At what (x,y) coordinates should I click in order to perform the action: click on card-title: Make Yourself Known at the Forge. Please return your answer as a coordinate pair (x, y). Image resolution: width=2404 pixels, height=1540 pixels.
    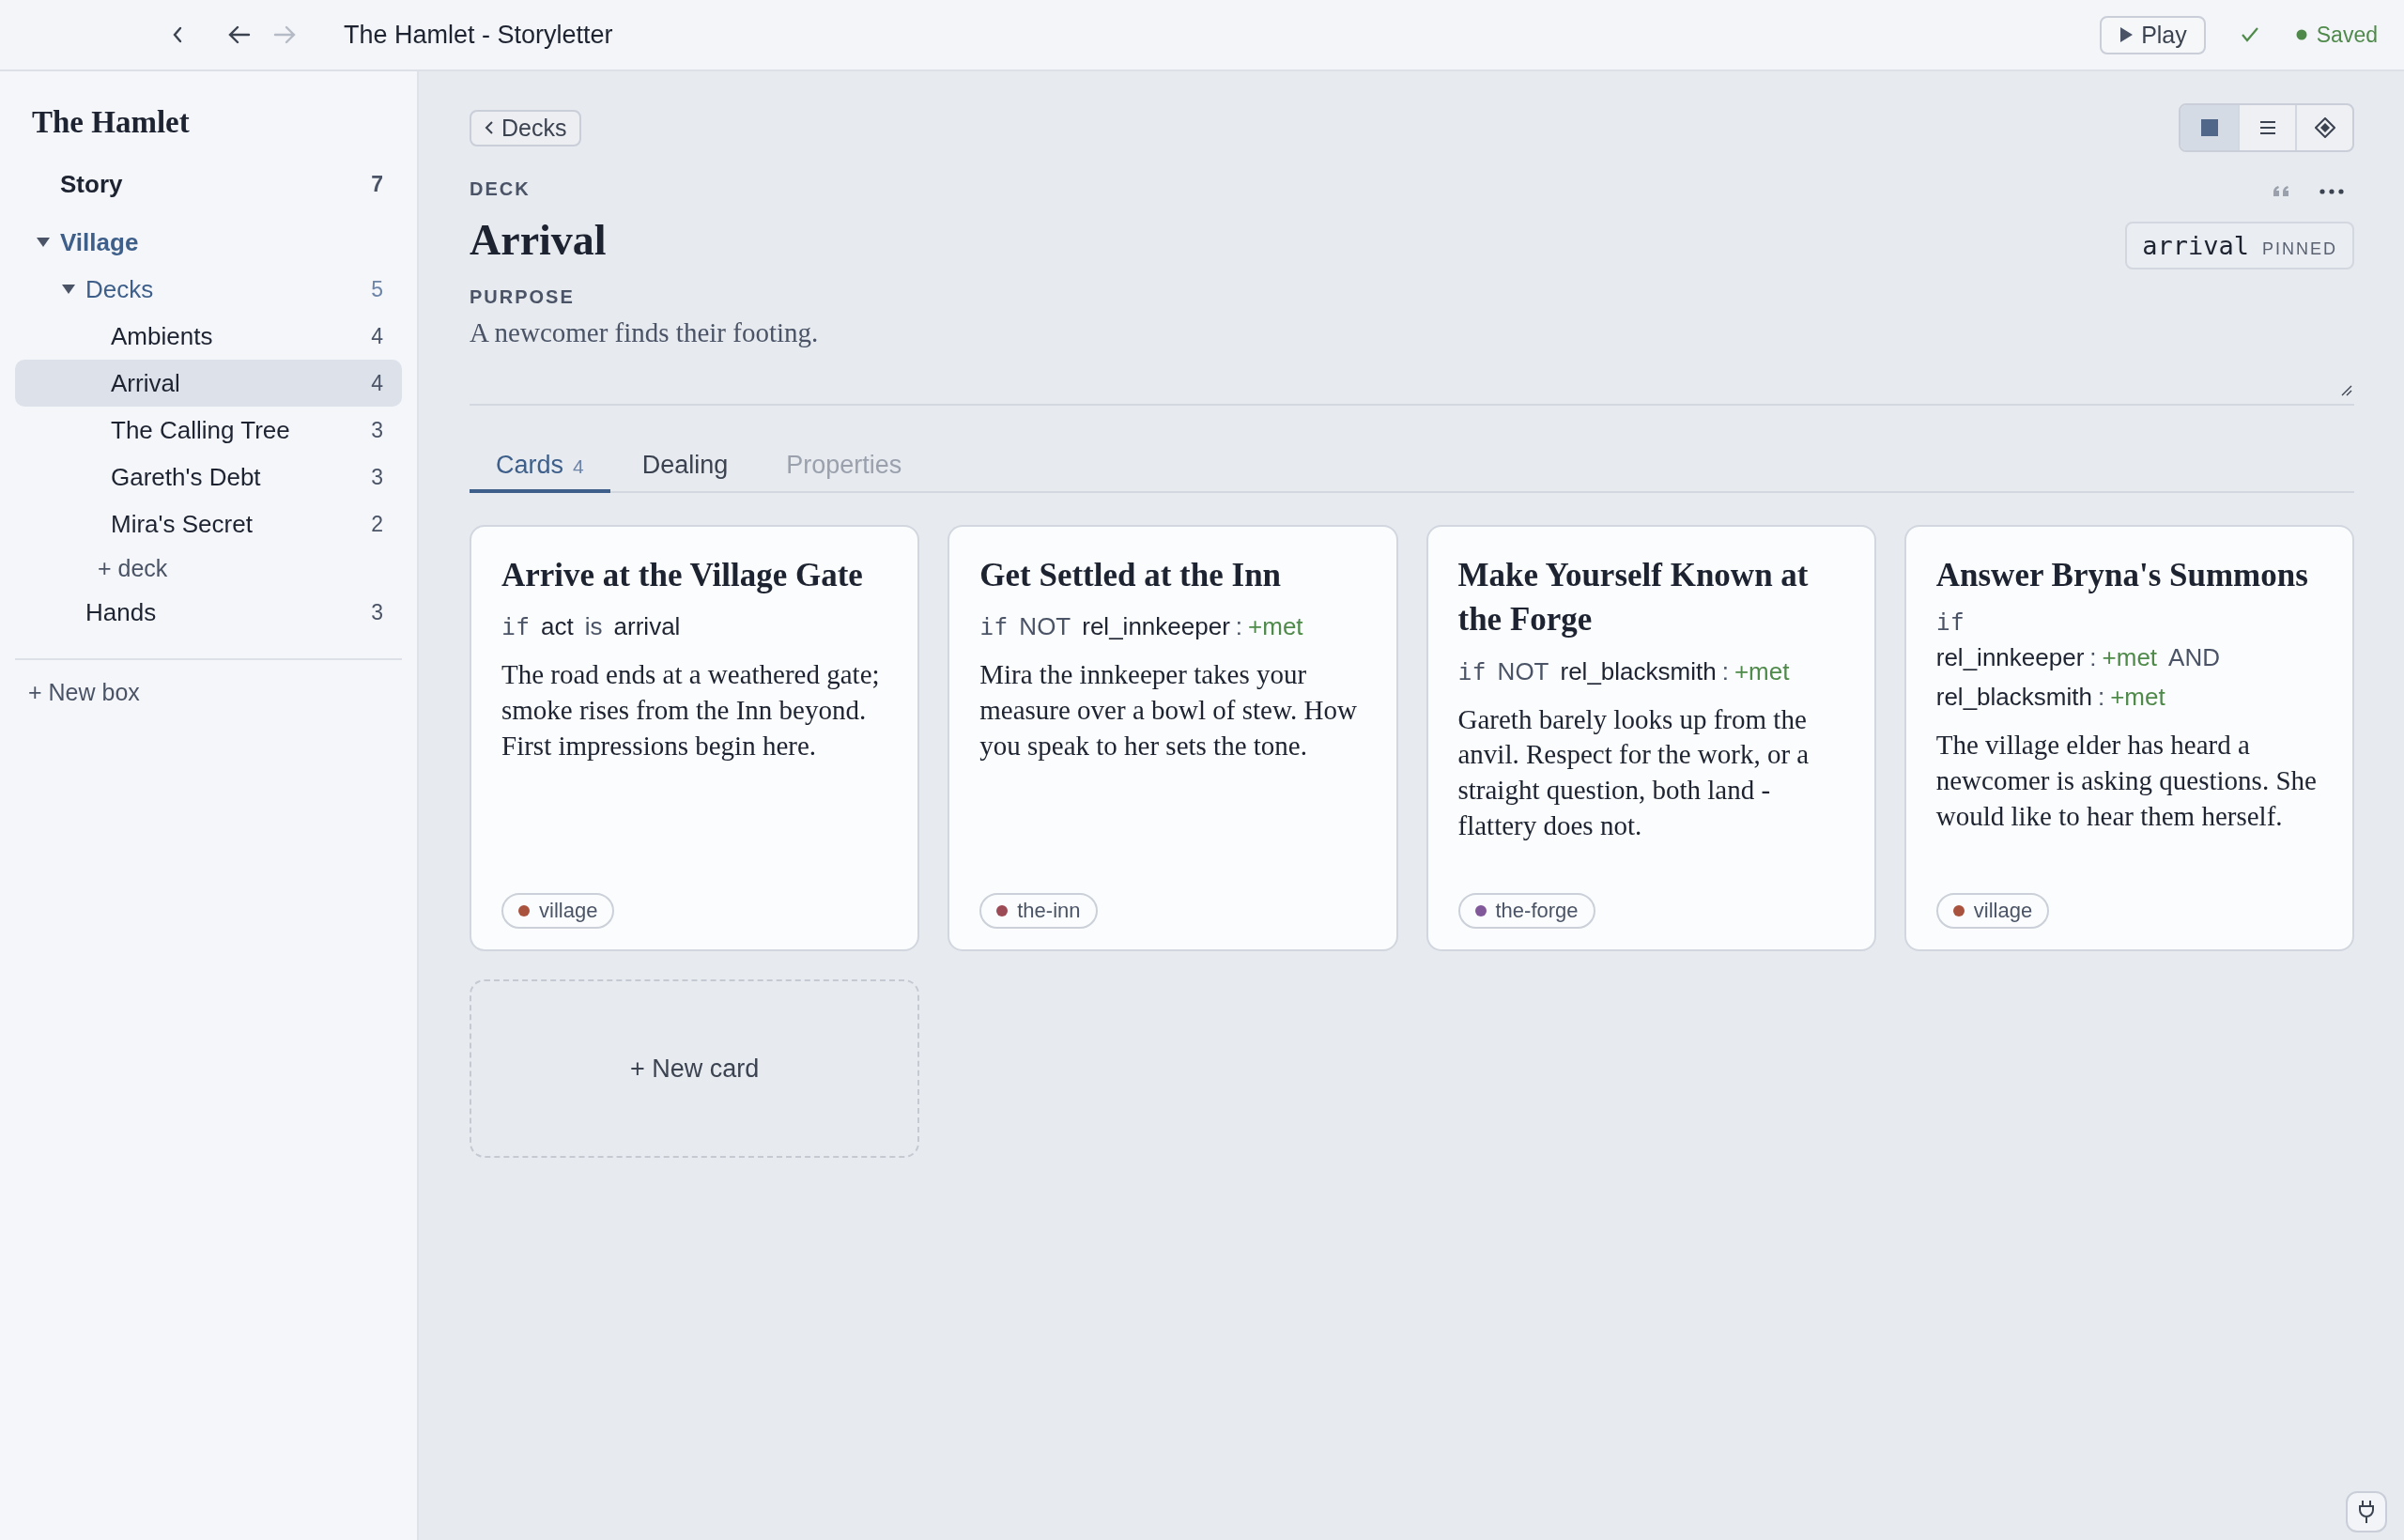
    Looking at the image, I should click on (1633, 598).